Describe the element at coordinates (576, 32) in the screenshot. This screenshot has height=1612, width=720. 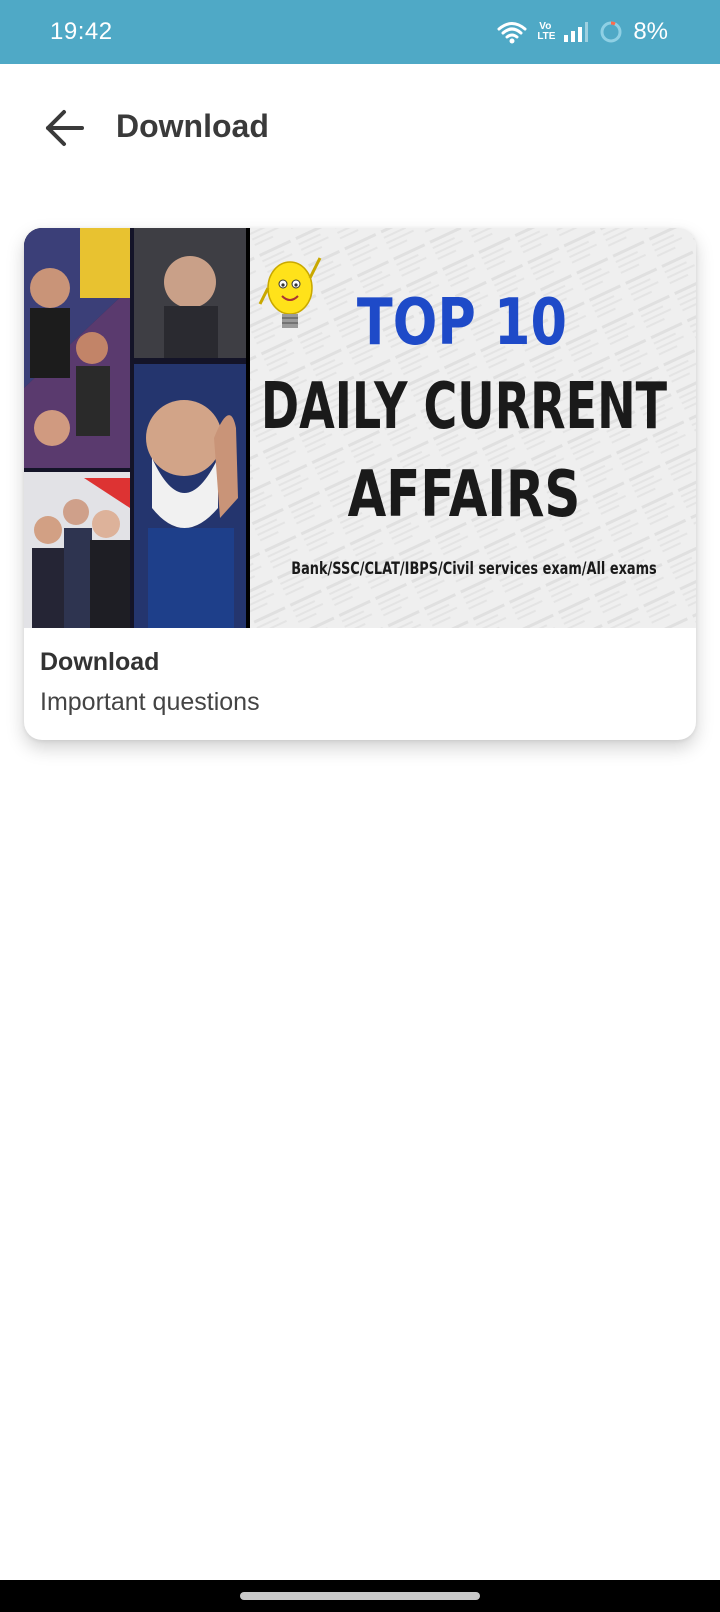
I see `signal-icon` at that location.